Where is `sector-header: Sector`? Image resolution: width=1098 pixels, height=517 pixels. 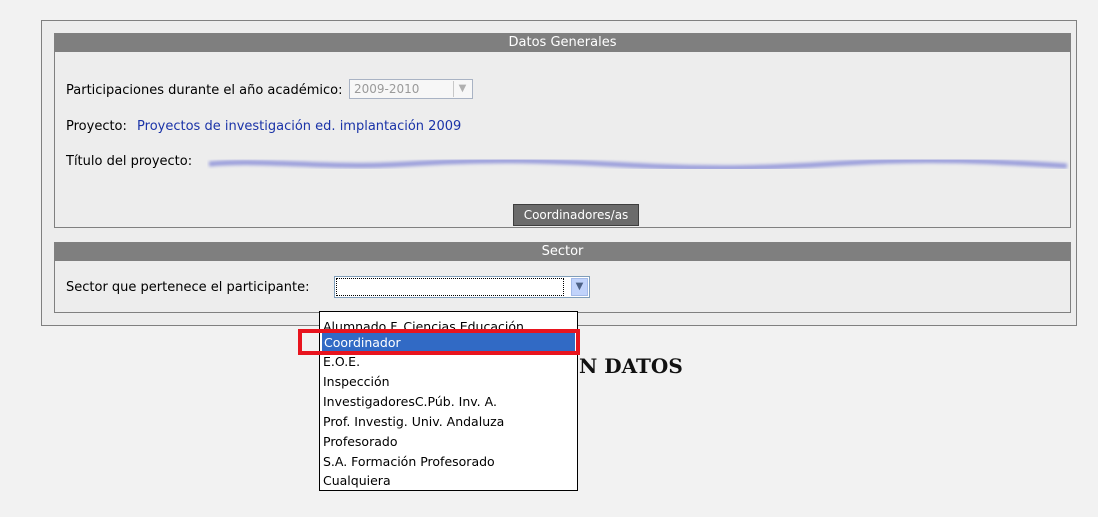 sector-header: Sector is located at coordinates (562, 252).